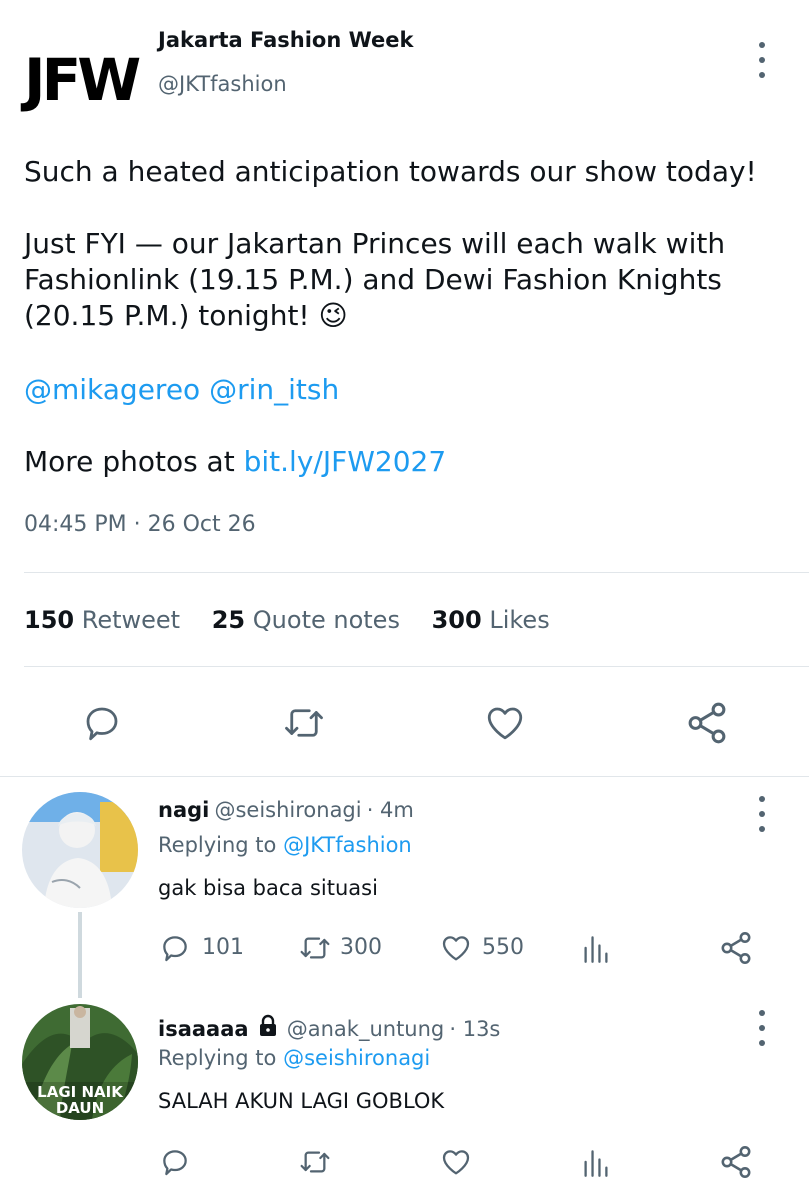  What do you see at coordinates (475, 1029) in the screenshot?
I see `reply-time: · 13s` at bounding box center [475, 1029].